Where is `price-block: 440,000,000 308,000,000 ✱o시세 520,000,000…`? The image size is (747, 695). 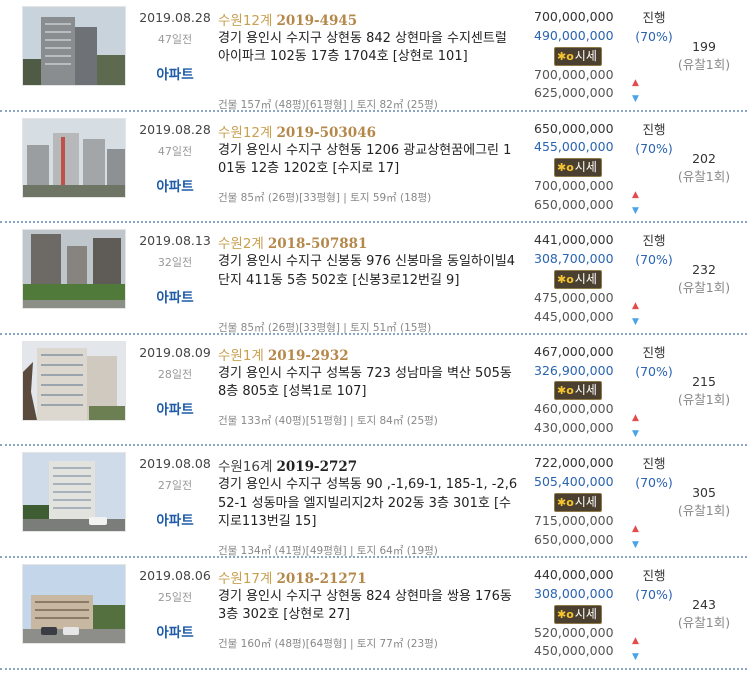
price-block: 440,000,000 308,000,000 ✱o시세 520,000,000… is located at coordinates (574, 613).